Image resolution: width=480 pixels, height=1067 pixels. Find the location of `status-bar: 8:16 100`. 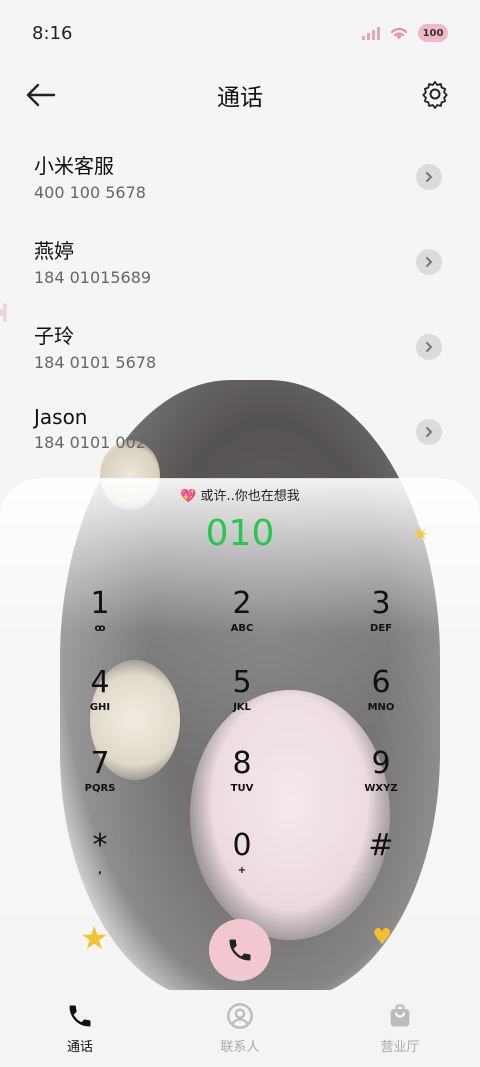

status-bar: 8:16 100 is located at coordinates (240, 33).